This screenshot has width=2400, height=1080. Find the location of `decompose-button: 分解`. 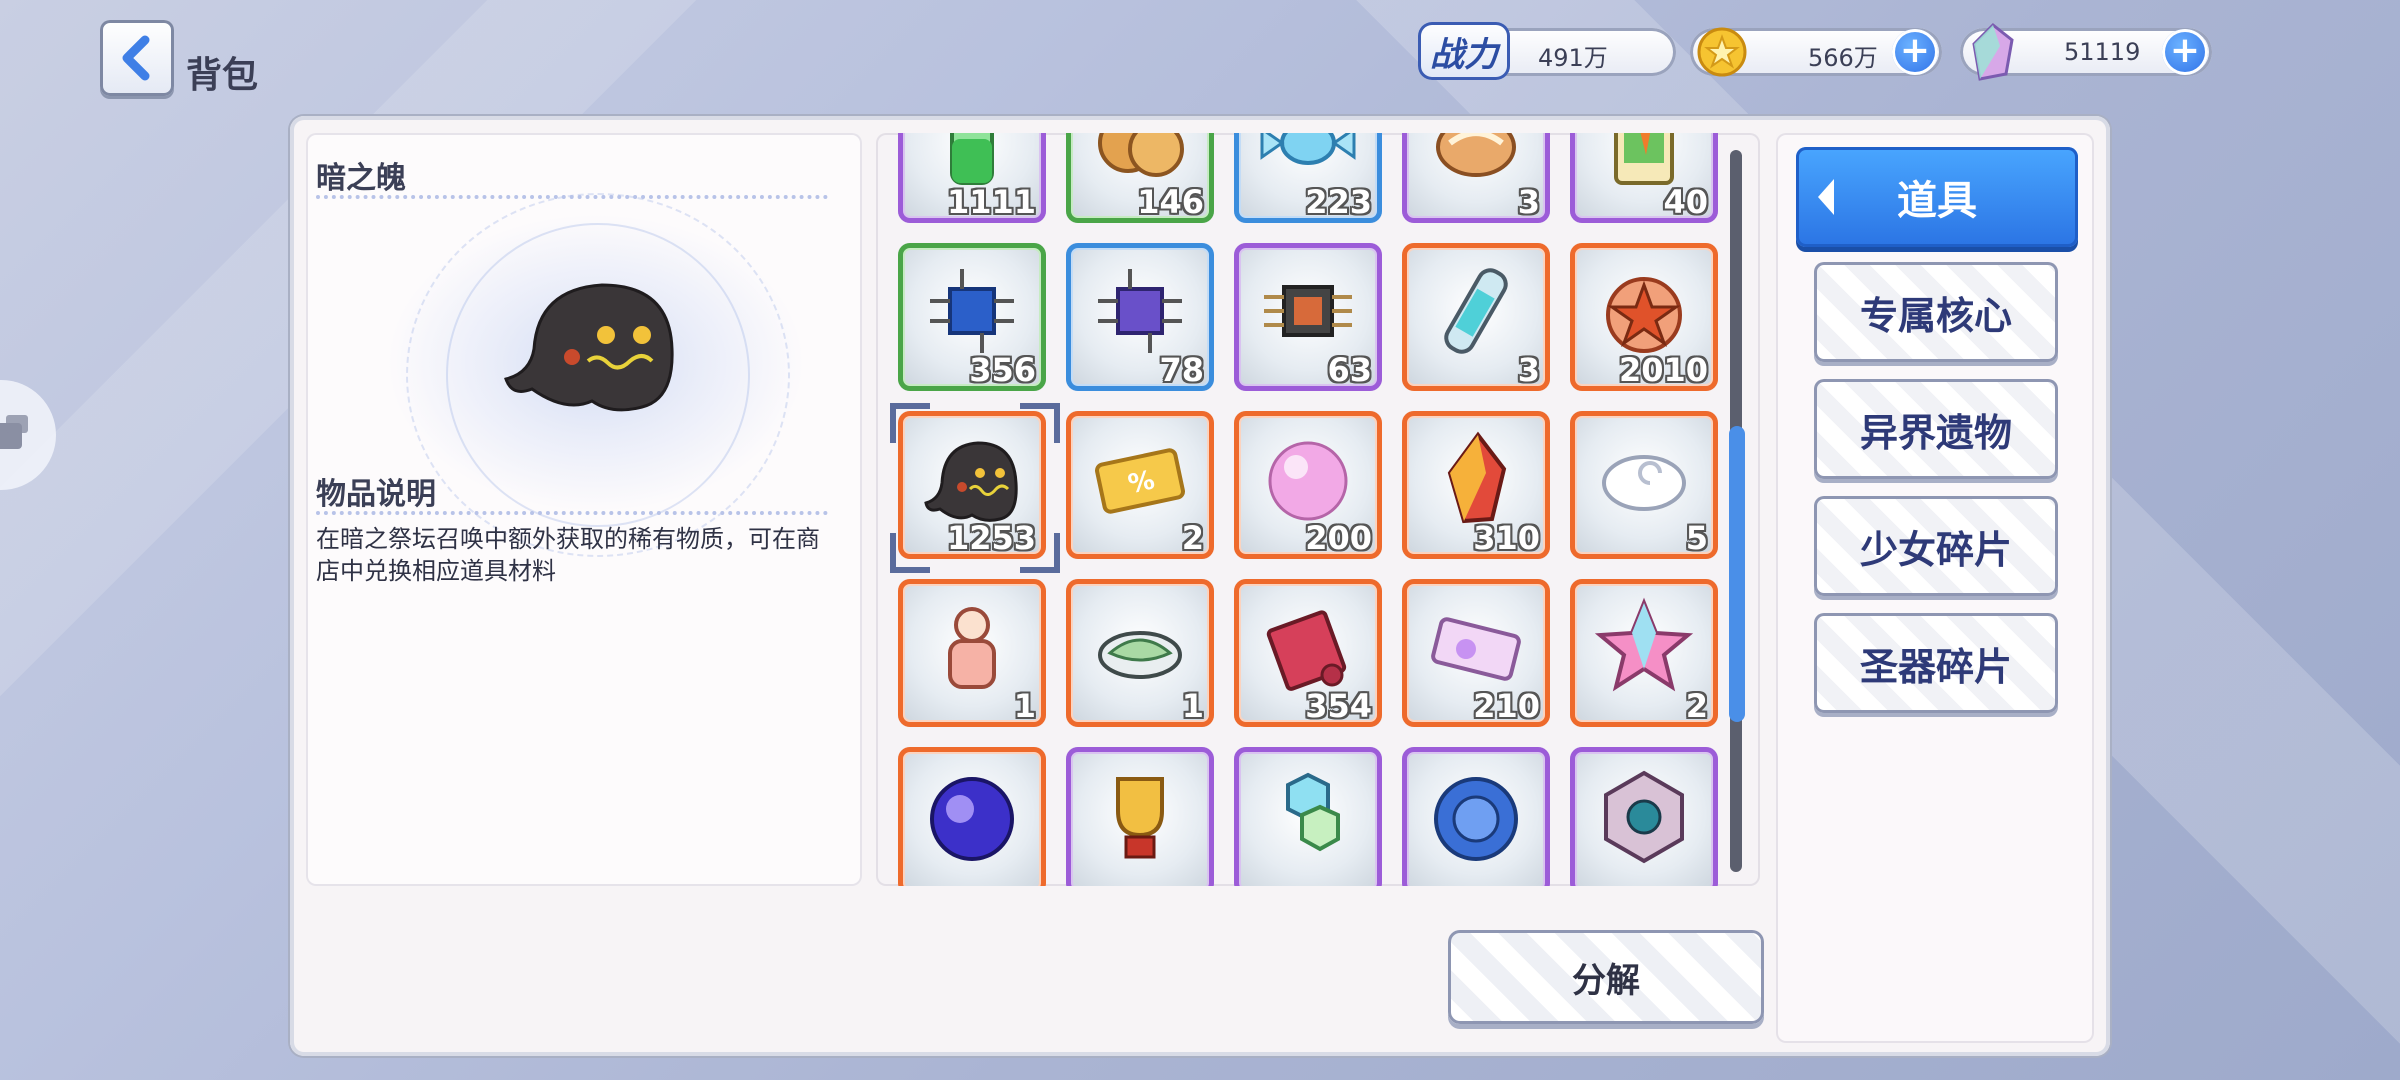

decompose-button: 分解 is located at coordinates (1606, 977).